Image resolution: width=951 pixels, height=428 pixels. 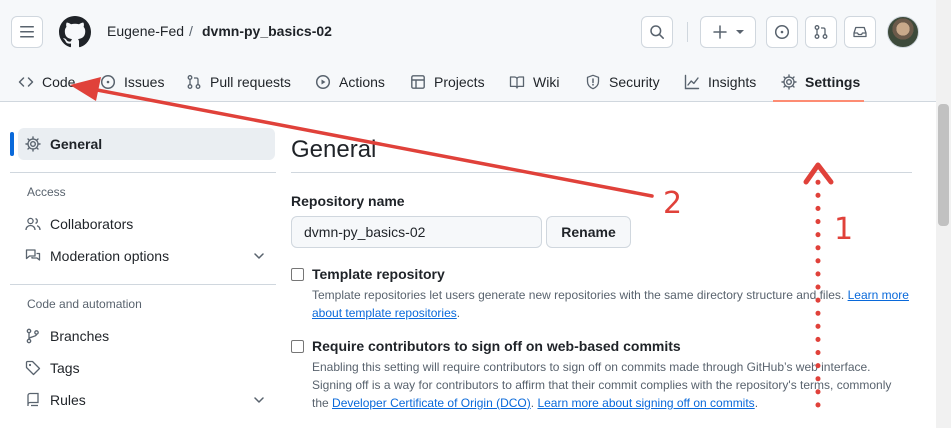 What do you see at coordinates (76, 144) in the screenshot?
I see `sidebar-general-label: General` at bounding box center [76, 144].